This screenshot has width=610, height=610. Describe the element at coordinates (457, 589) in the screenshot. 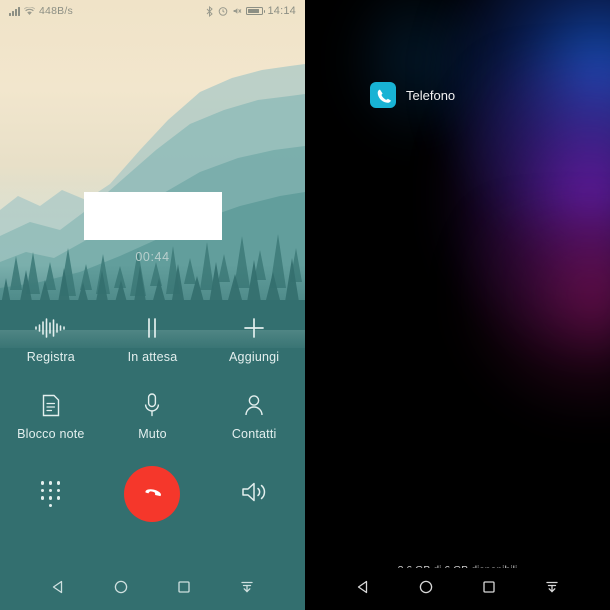

I see `navigation-bar-recents` at that location.